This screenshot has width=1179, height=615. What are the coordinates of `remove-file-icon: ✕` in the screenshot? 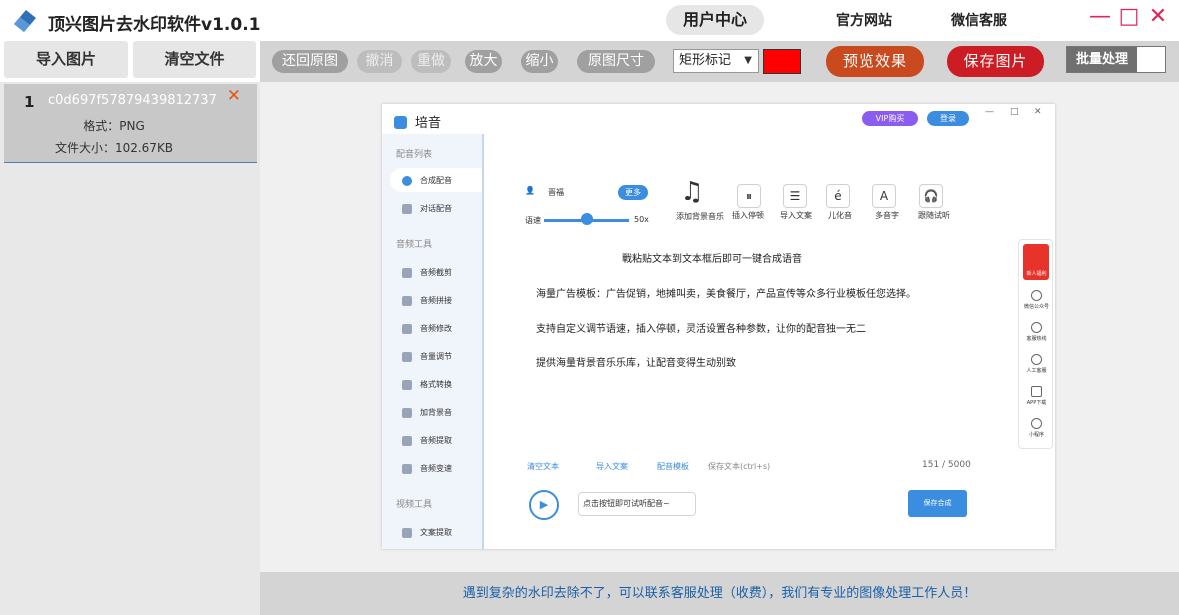 It's located at (234, 96).